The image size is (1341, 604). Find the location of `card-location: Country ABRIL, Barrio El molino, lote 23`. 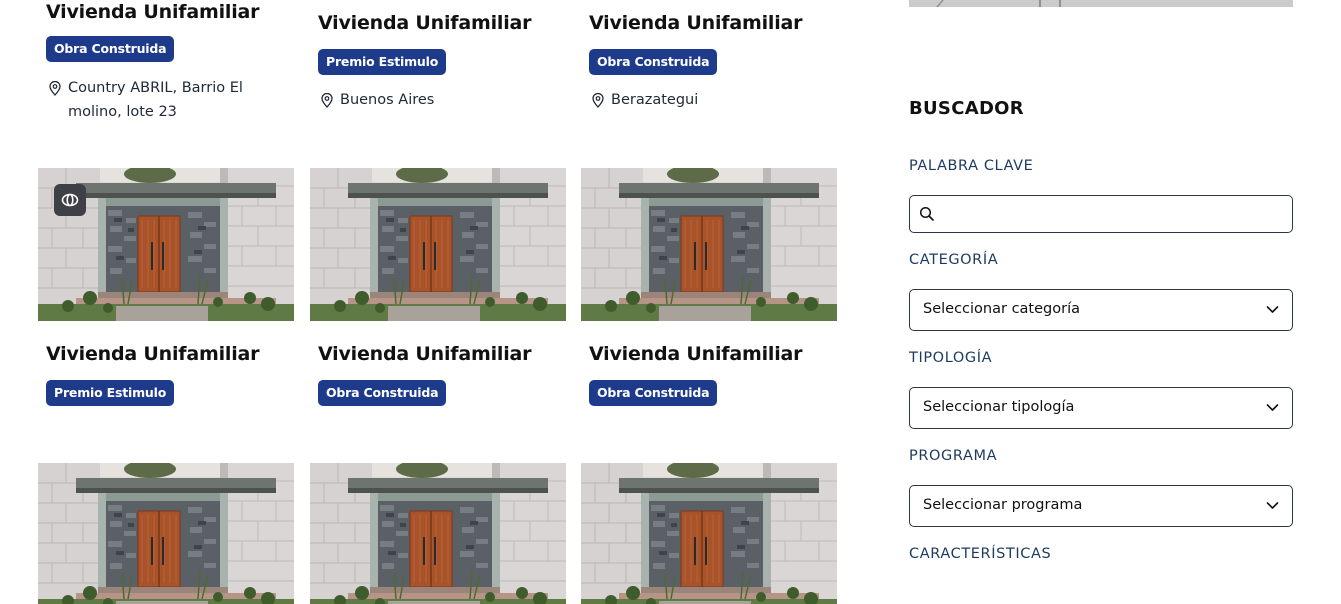

card-location: Country ABRIL, Barrio El molino, lote 23 is located at coordinates (161, 100).